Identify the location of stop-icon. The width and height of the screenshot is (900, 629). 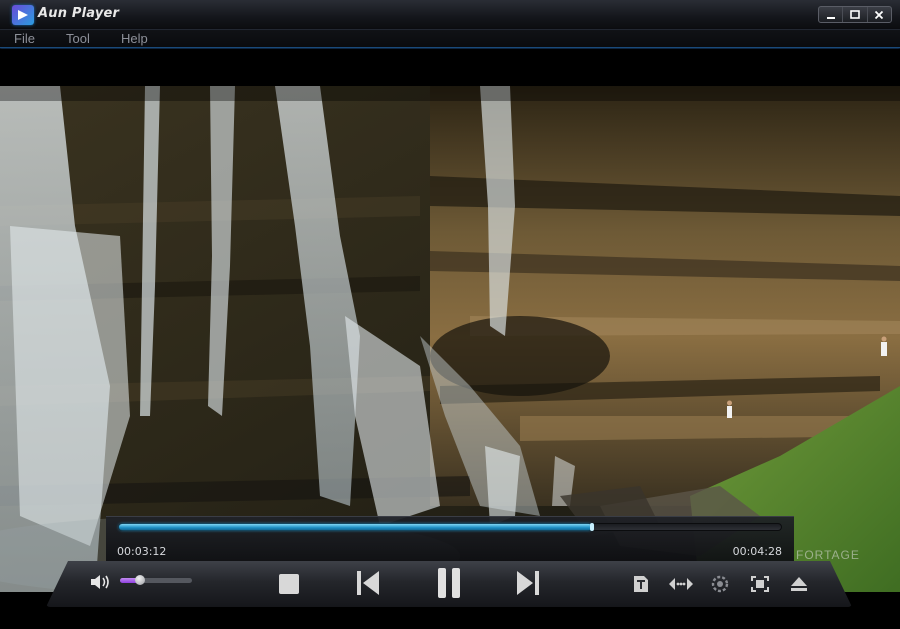
(289, 584).